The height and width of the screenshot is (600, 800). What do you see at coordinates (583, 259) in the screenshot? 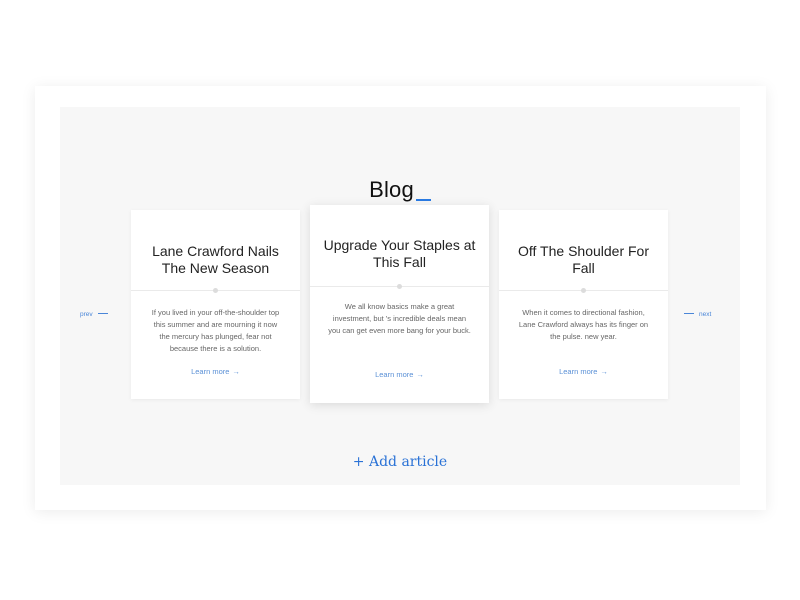
I see `card-title: Off The Shoulder For Fall` at bounding box center [583, 259].